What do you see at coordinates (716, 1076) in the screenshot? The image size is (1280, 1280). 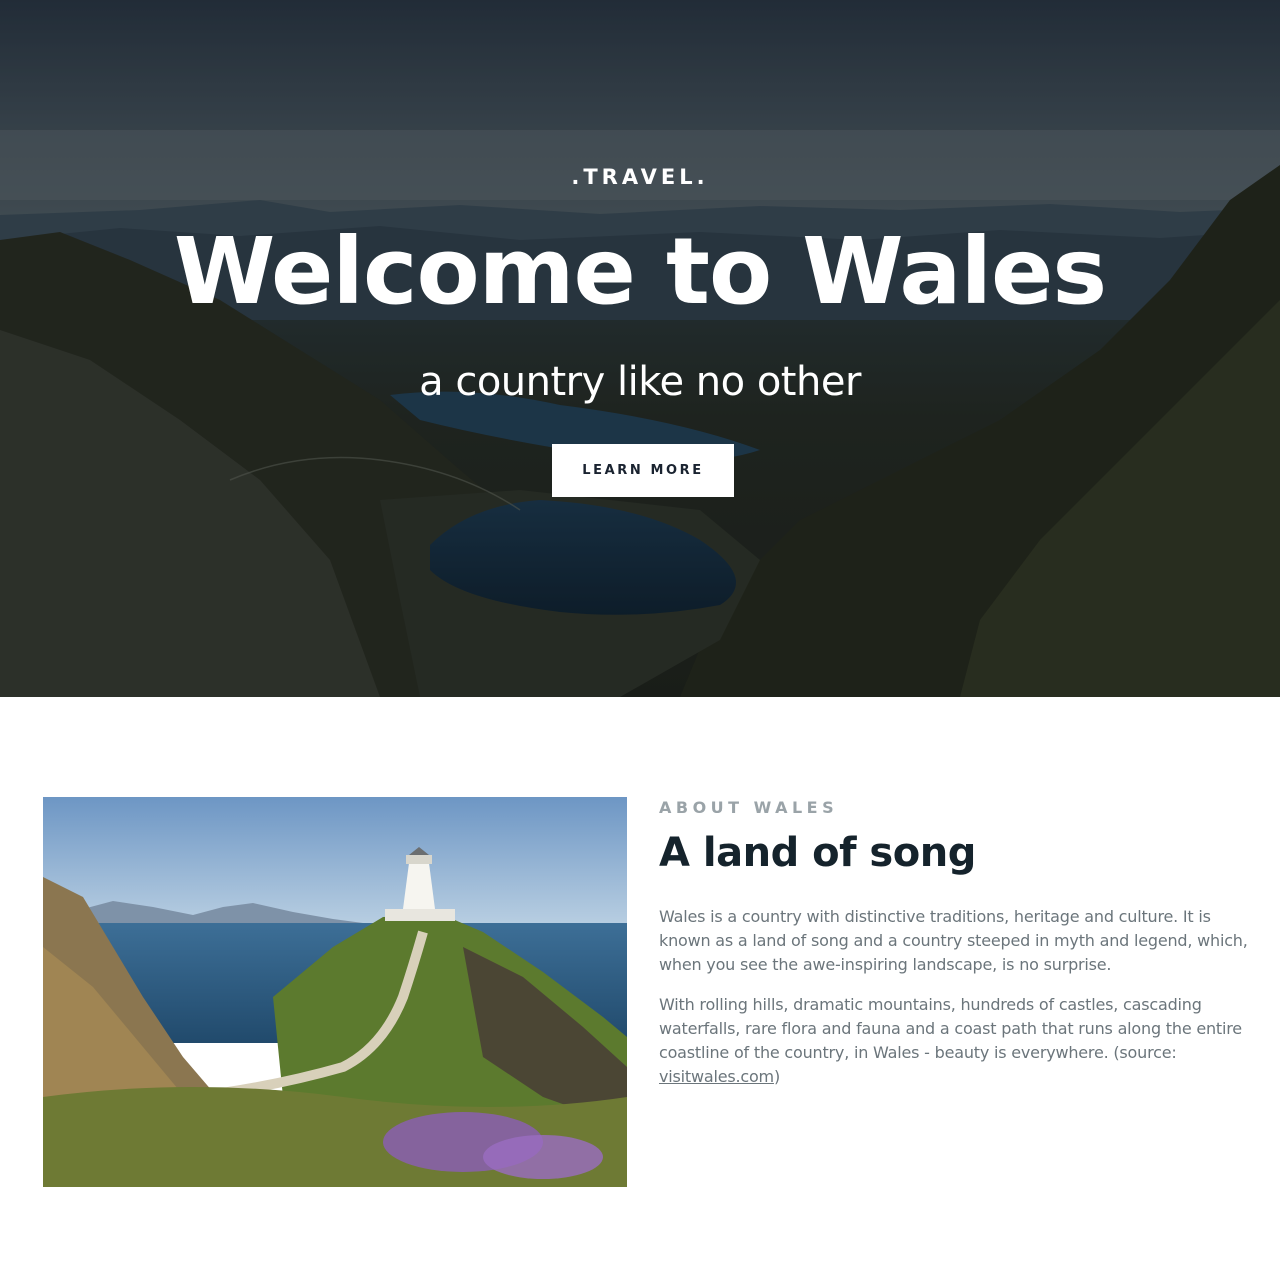 I see `source-link: visitwales.com` at bounding box center [716, 1076].